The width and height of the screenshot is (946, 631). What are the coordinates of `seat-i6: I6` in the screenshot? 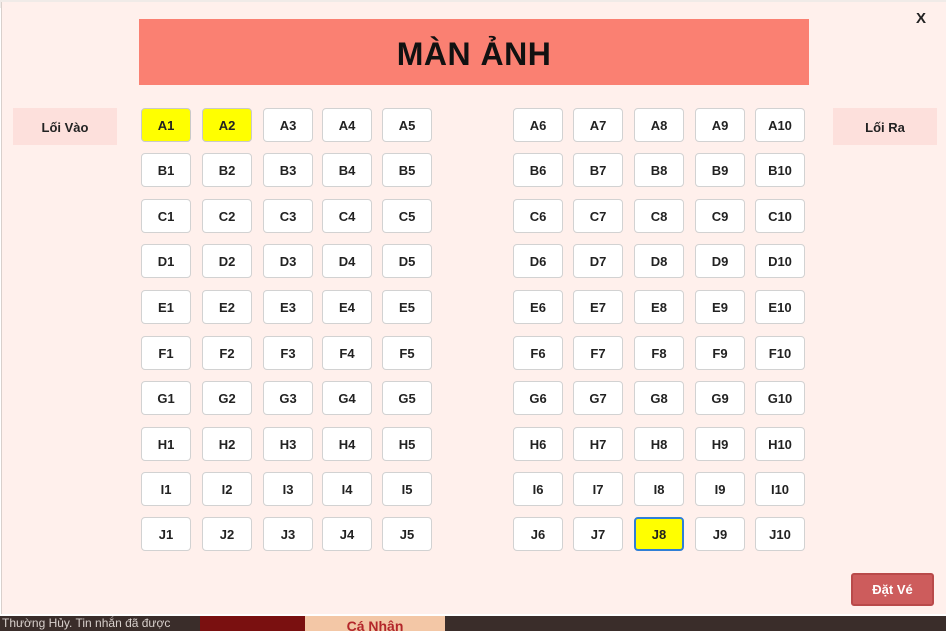 It's located at (538, 489).